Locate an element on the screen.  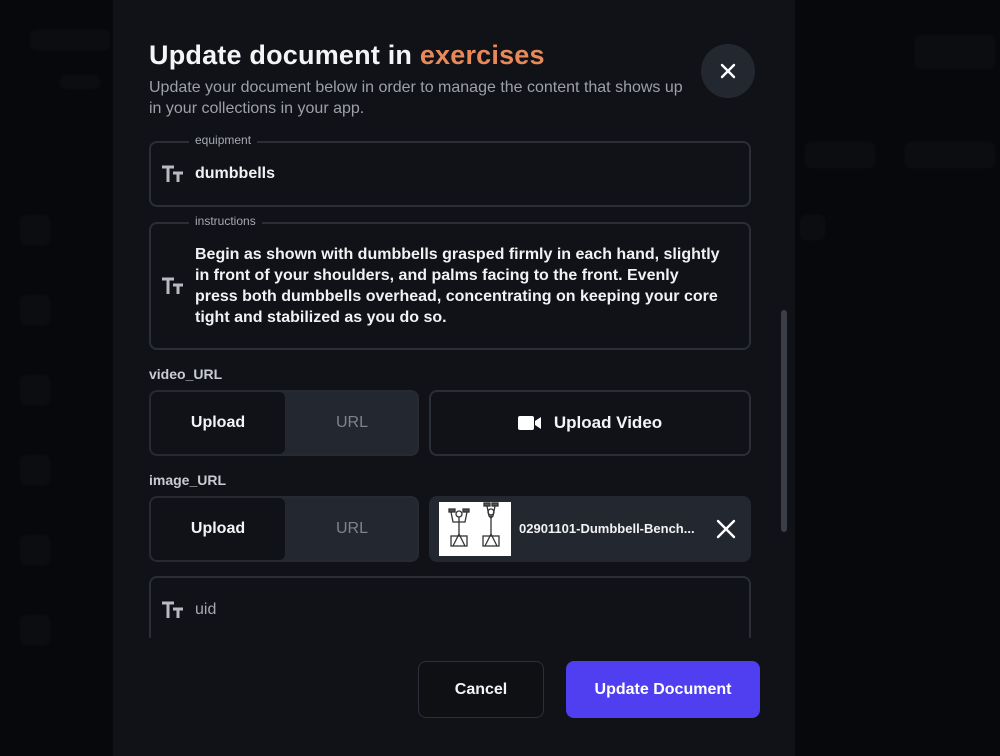
equipment-field: equipment dumbbells is located at coordinates (450, 170).